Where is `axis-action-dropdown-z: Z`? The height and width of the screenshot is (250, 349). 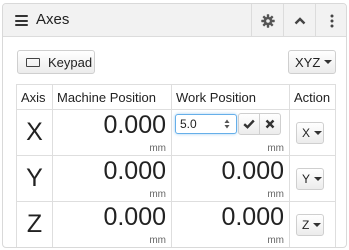 axis-action-dropdown-z: Z is located at coordinates (310, 225).